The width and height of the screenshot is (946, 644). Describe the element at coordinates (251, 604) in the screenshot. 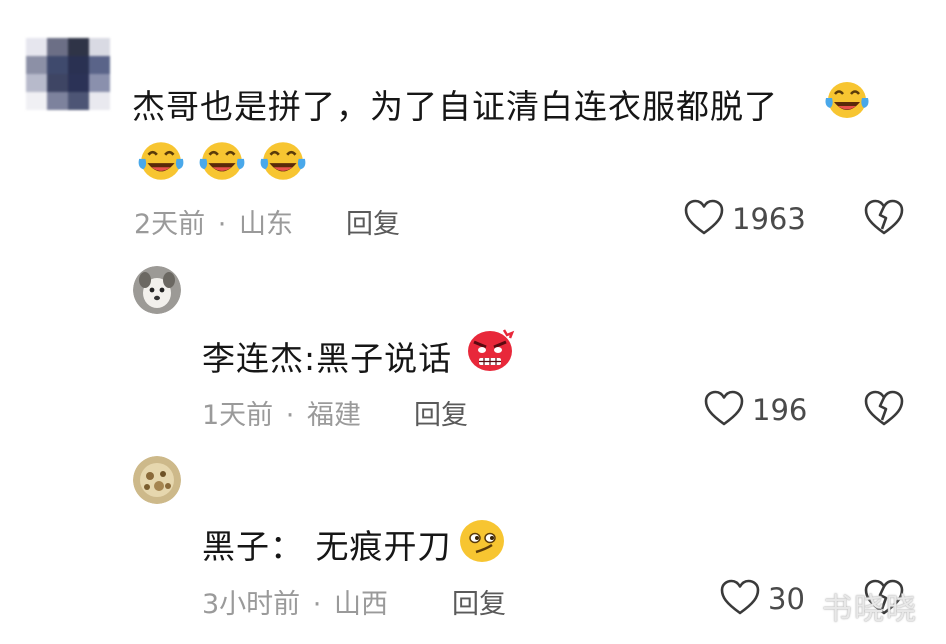

I see `comment-time: 3小时前` at that location.